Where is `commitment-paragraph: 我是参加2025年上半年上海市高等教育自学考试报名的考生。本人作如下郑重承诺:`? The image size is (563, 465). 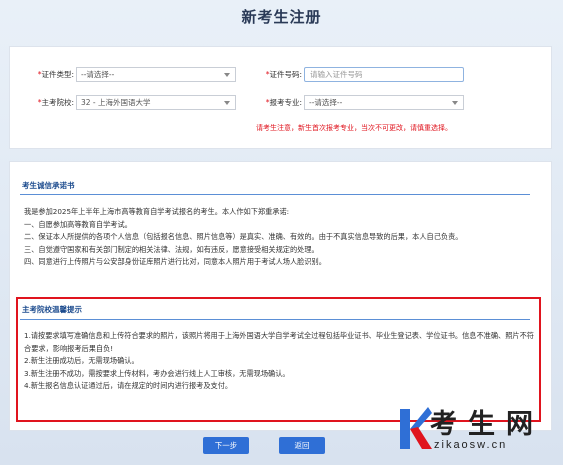 commitment-paragraph: 我是参加2025年上半年上海市高等教育自学考试报名的考生。本人作如下郑重承诺: is located at coordinates (157, 211).